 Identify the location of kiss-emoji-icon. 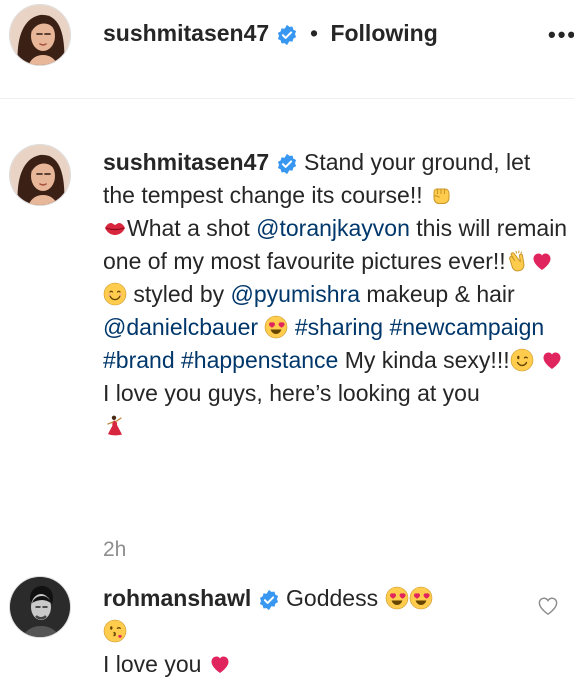
(115, 631).